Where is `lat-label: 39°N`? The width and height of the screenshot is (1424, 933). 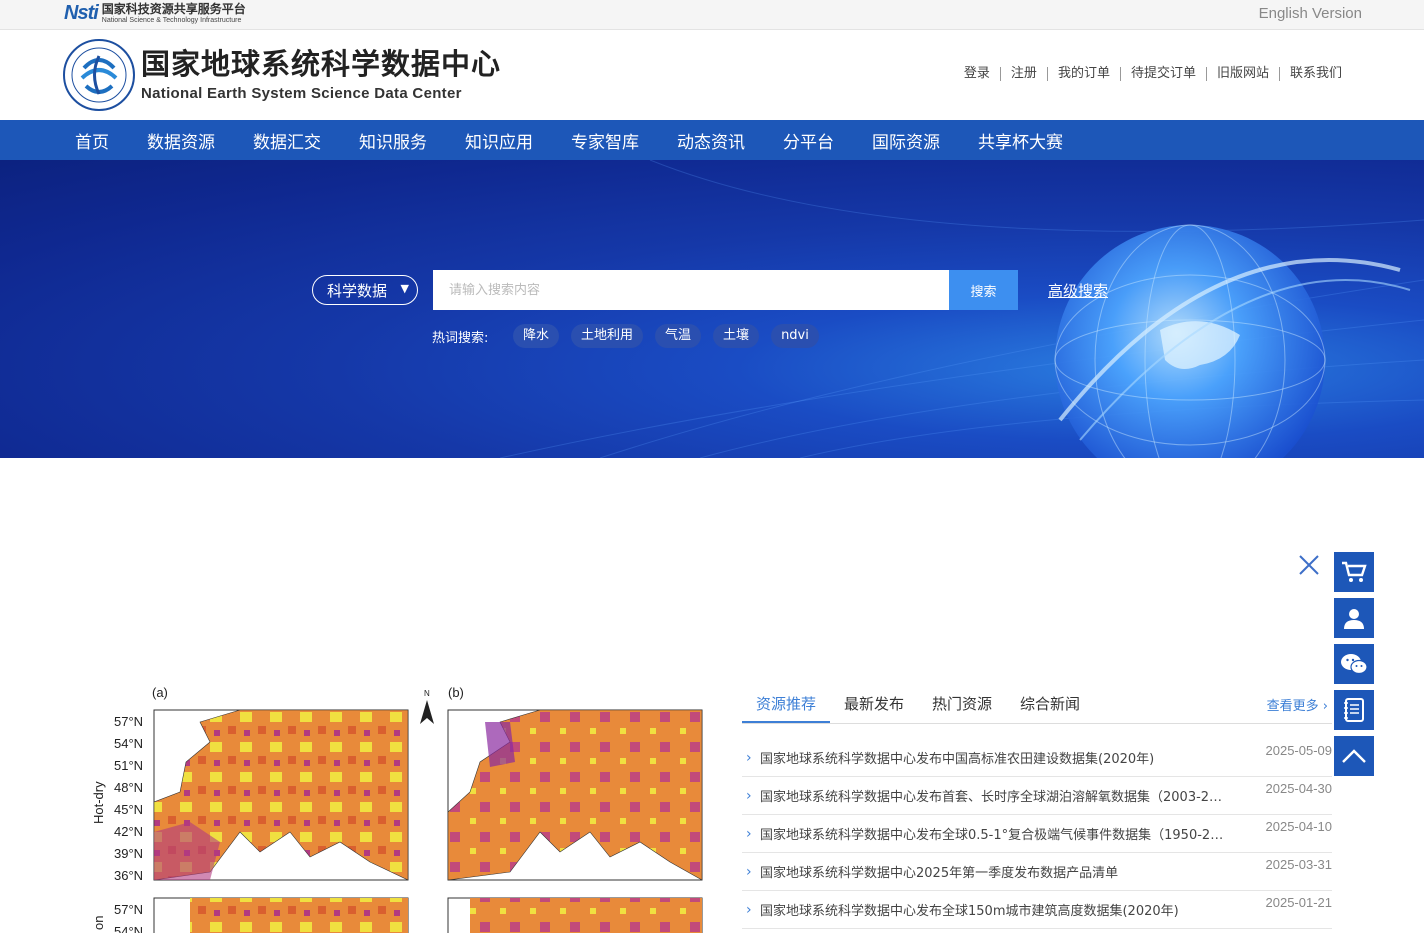 lat-label: 39°N is located at coordinates (128, 853).